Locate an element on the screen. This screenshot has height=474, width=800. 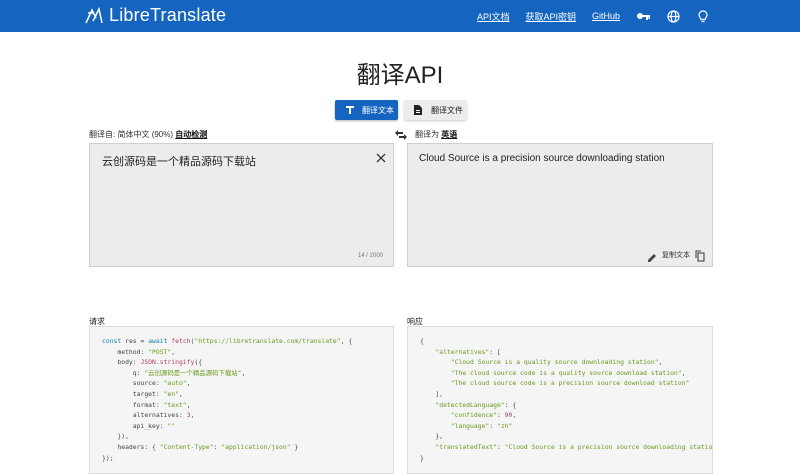
page-title: 翻译API is located at coordinates (400, 75).